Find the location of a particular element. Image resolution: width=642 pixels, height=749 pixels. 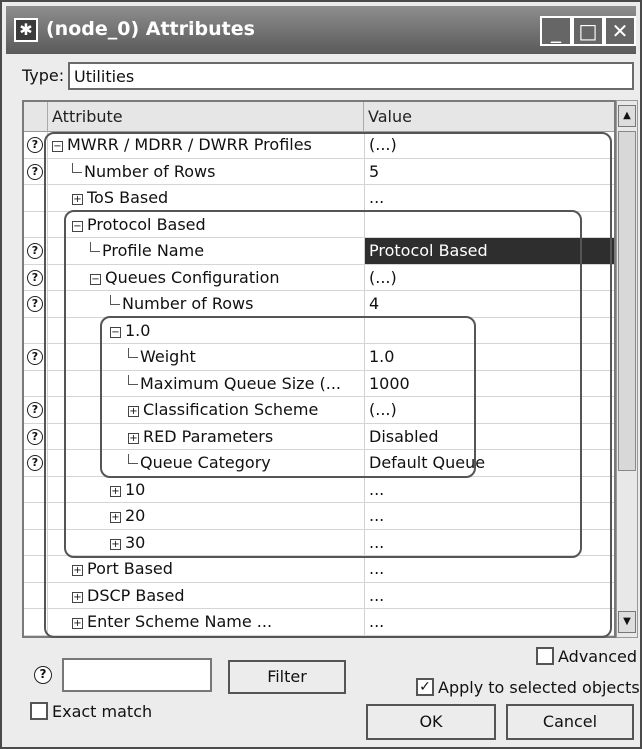

apply-label: Apply to selected objects is located at coordinates (539, 687).